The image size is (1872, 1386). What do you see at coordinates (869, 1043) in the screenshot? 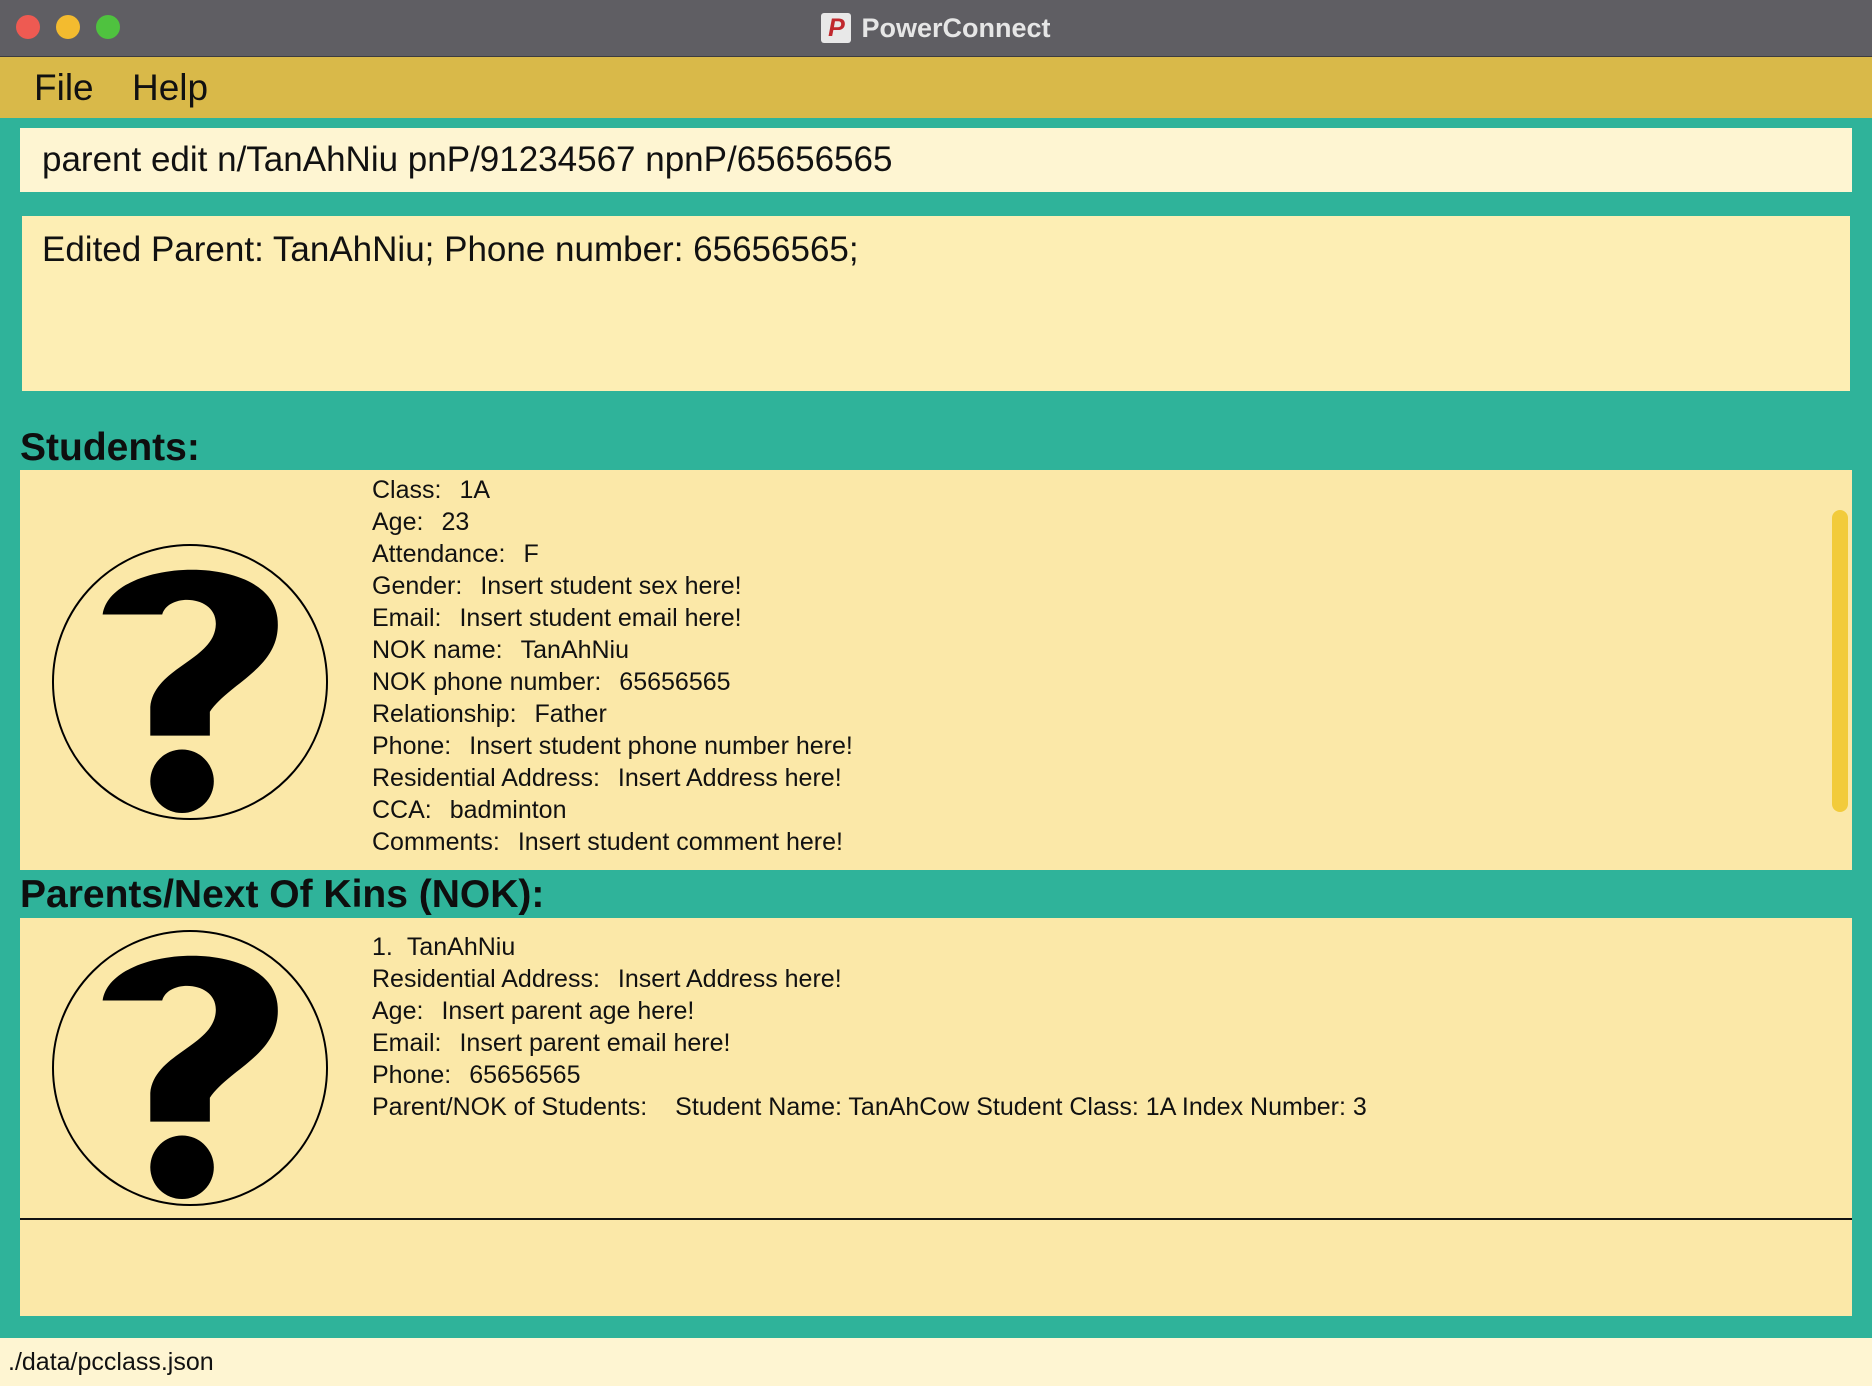
I see `parent-detail-row: Email: Insert parent email here!` at bounding box center [869, 1043].